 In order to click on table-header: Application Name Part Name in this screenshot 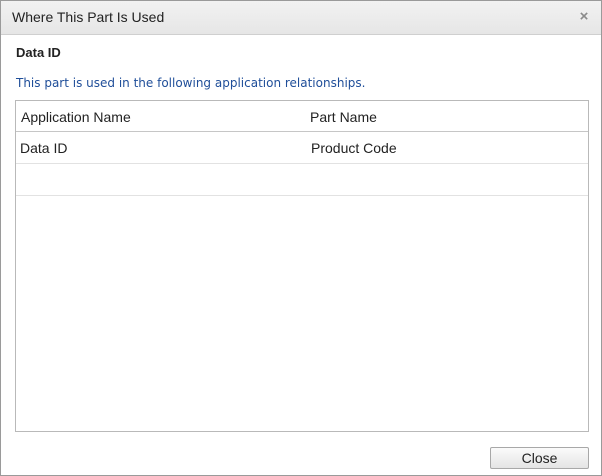, I will do `click(302, 116)`.